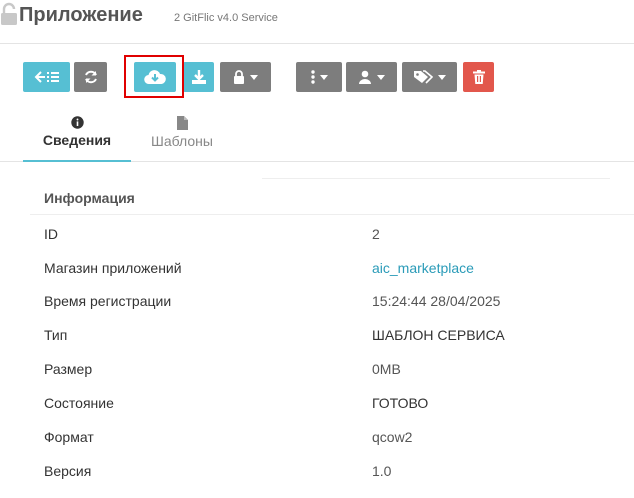 The width and height of the screenshot is (634, 498). I want to click on detail-key: ID, so click(51, 234).